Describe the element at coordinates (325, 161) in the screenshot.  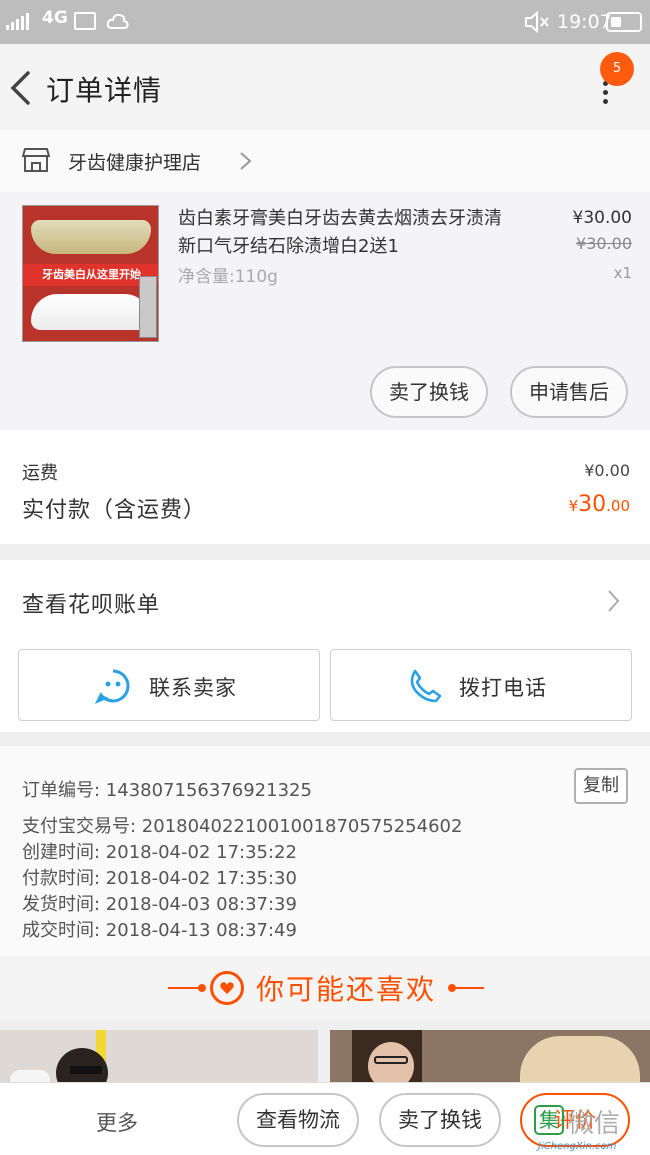
I see `store-row: 牙齿健康护理店` at that location.